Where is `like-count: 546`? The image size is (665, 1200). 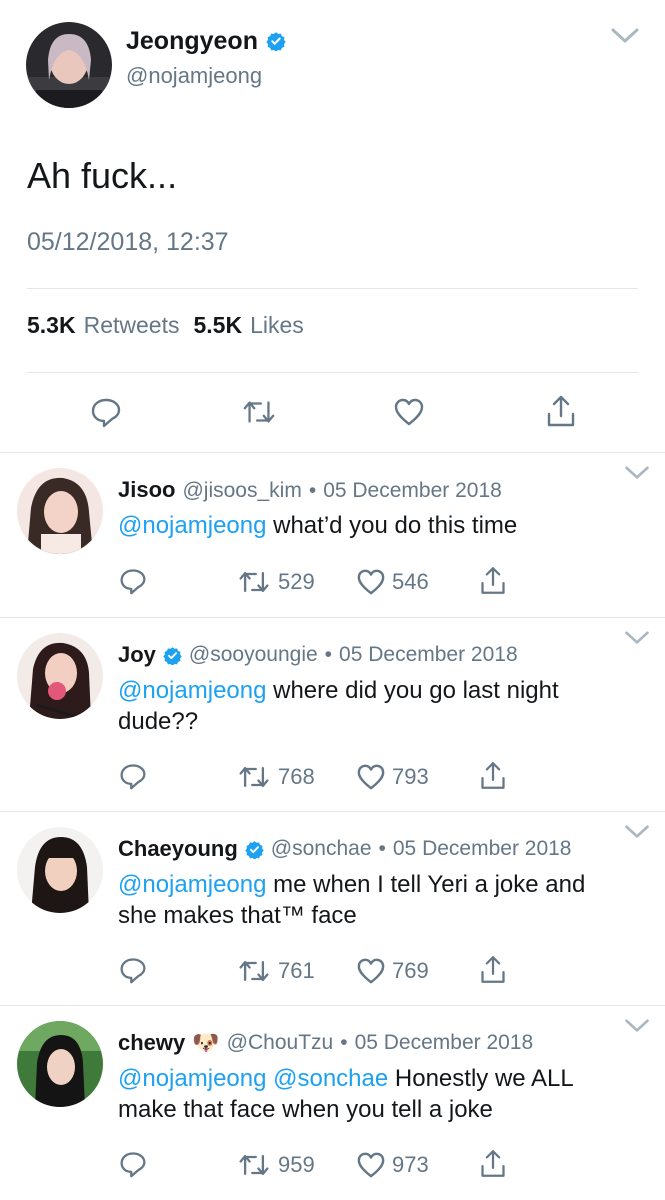 like-count: 546 is located at coordinates (410, 582).